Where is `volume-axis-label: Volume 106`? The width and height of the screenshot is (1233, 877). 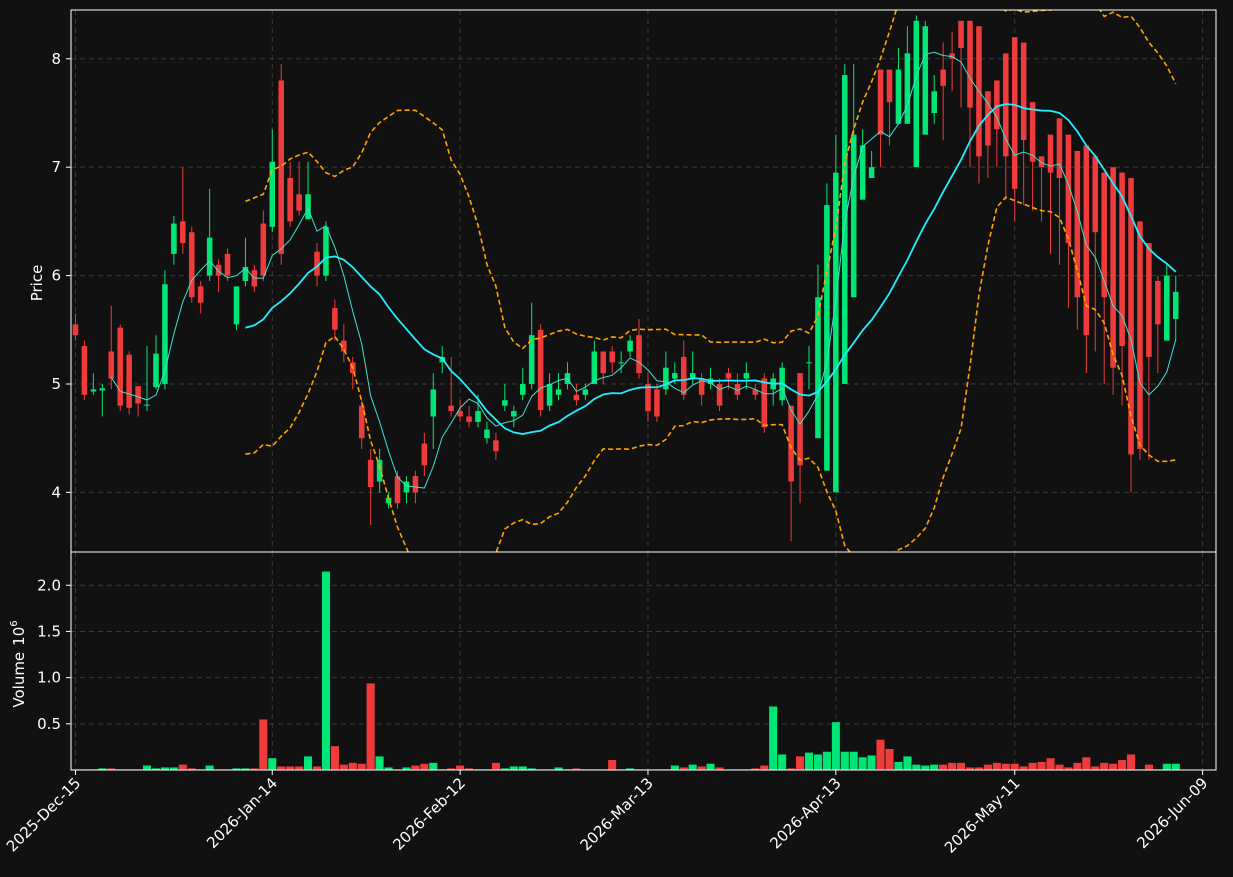 volume-axis-label: Volume 106 is located at coordinates (18, 663).